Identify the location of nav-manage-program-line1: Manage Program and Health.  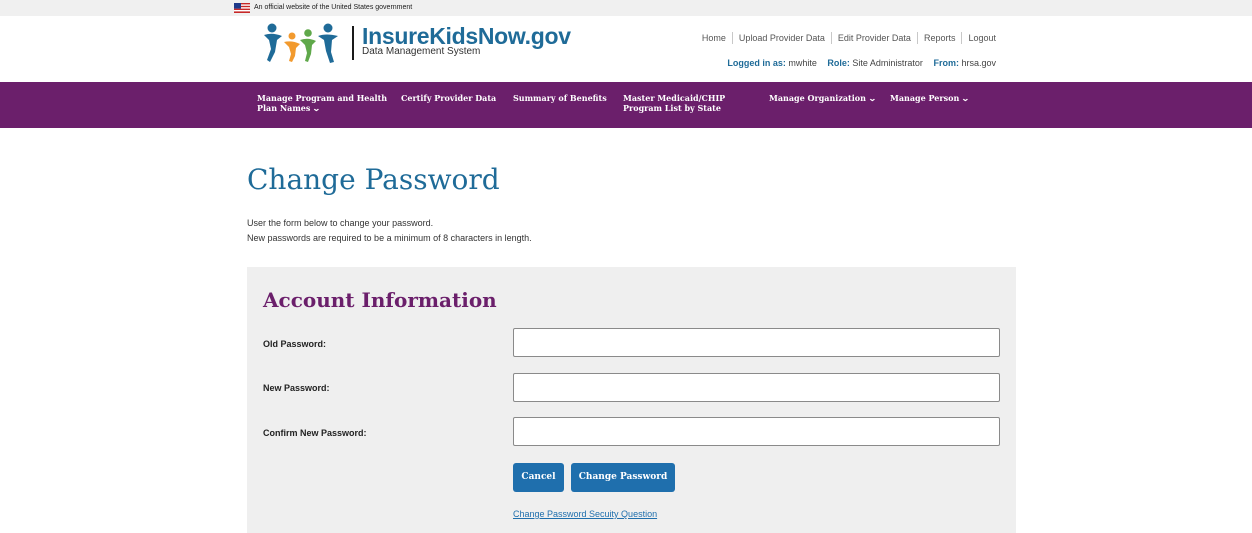
(322, 98).